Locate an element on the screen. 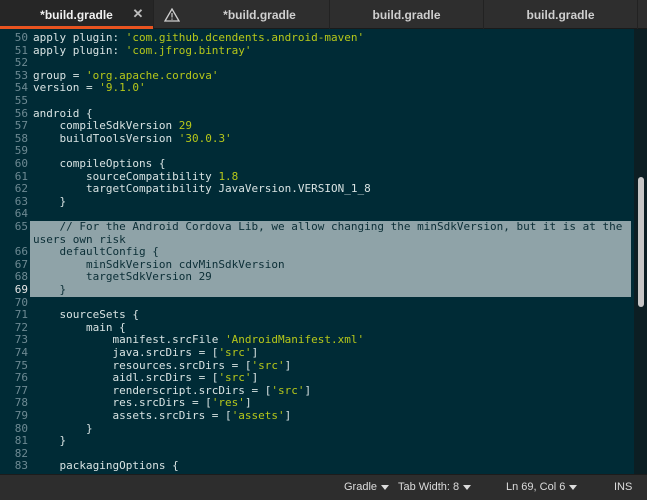 This screenshot has width=647, height=500. code-line: 76 aidl.srcDirs = ['src'] is located at coordinates (317, 378).